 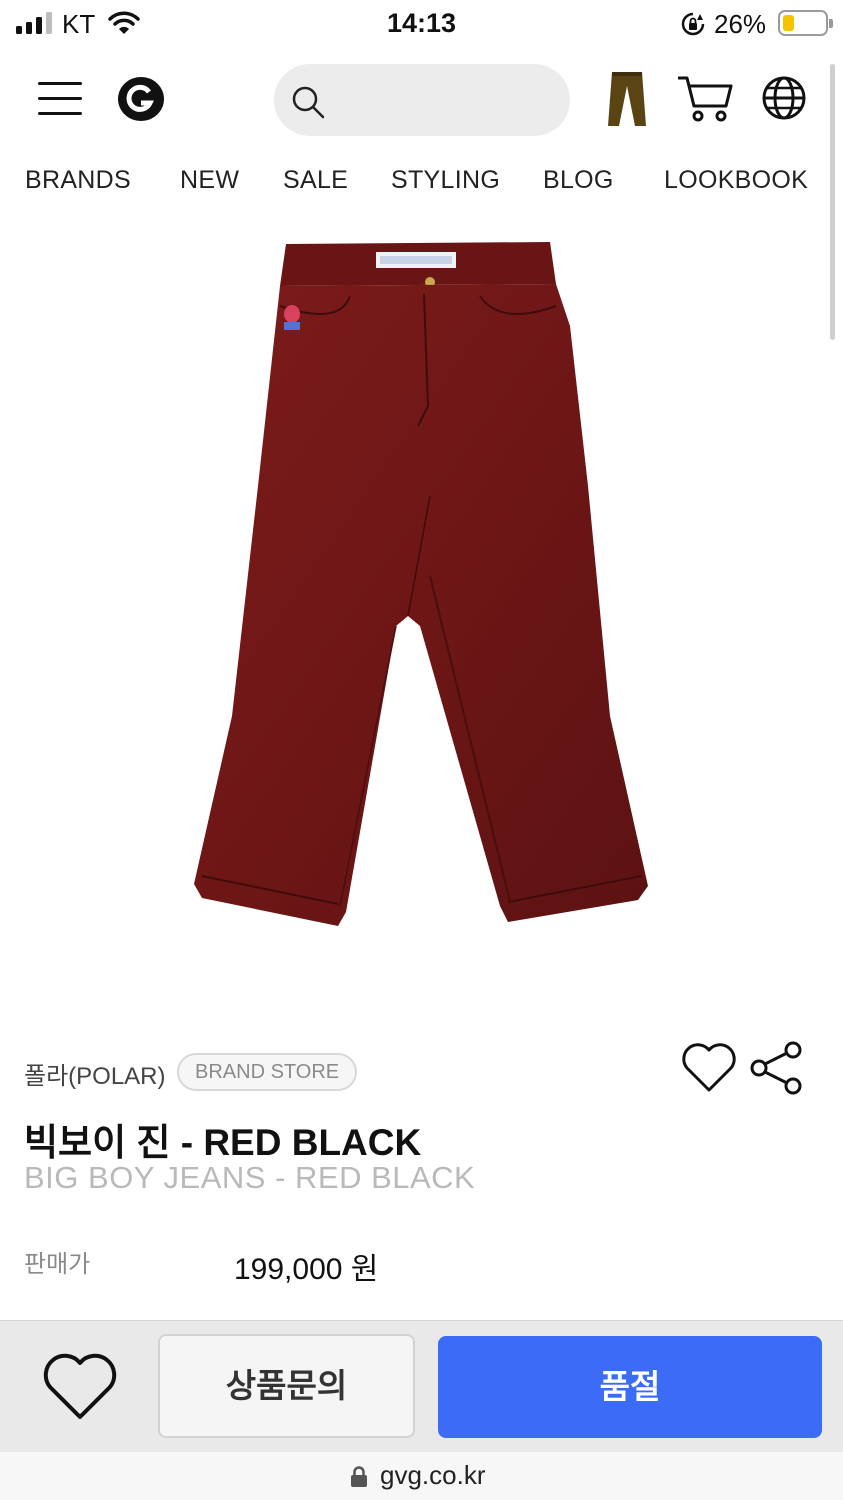 I want to click on nav-item-brands: BRANDS, so click(x=78, y=180).